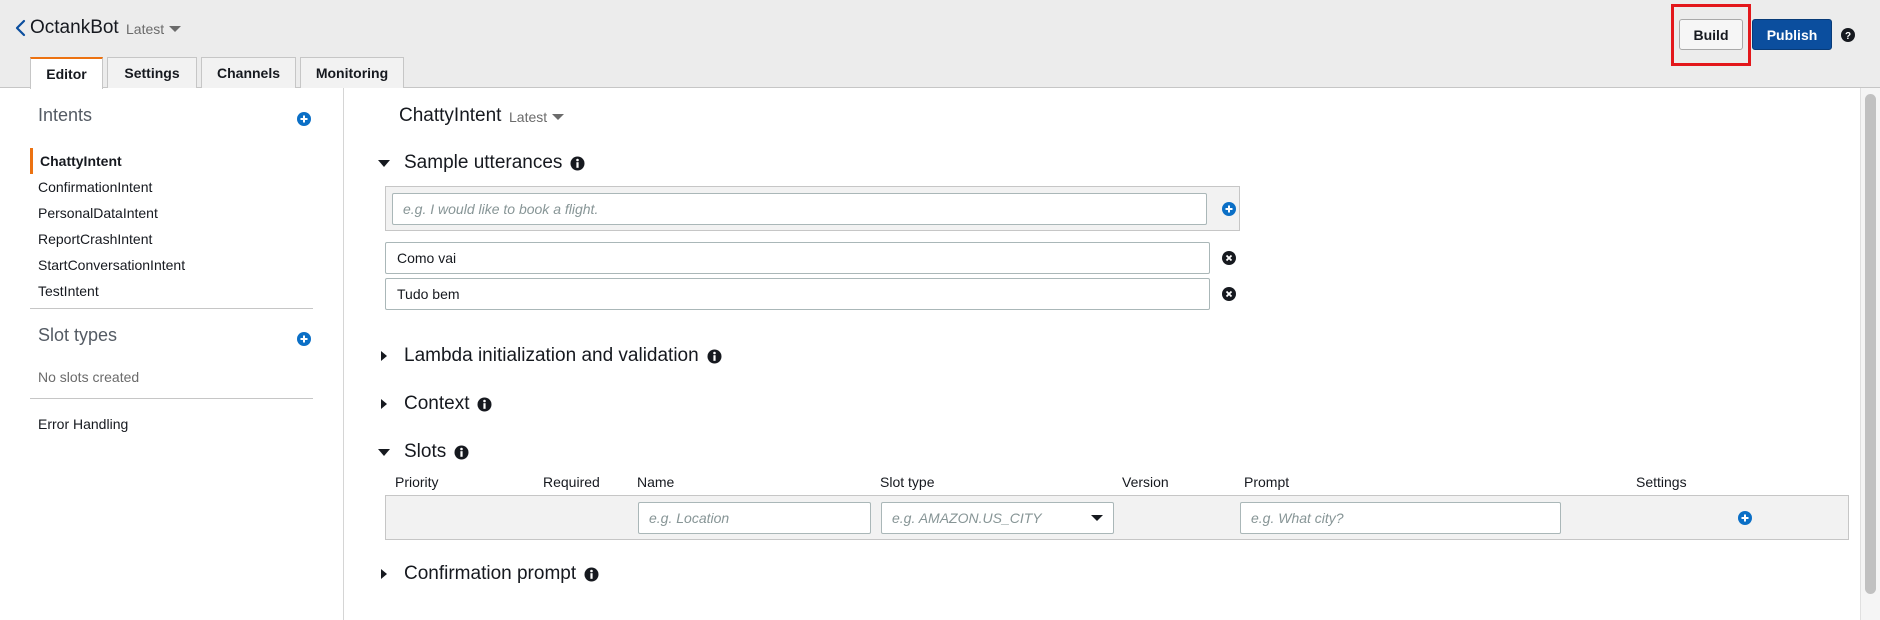 The width and height of the screenshot is (1880, 620). I want to click on intent-version-dropdown: Latest, so click(537, 117).